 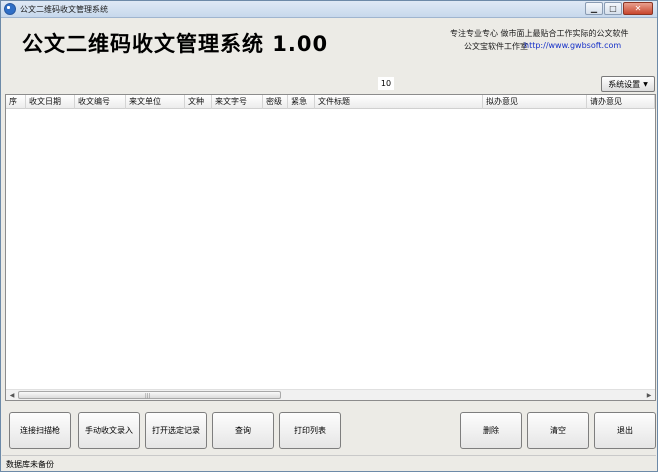 I want to click on column-header: 来文字号, so click(x=237, y=102).